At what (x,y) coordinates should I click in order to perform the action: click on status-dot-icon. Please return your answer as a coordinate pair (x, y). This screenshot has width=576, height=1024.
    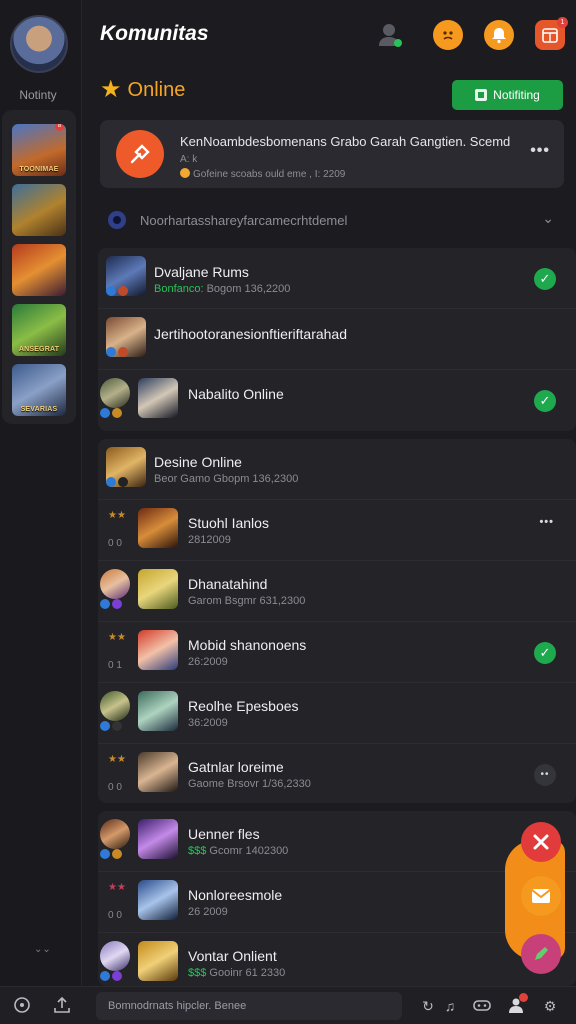
    Looking at the image, I should click on (185, 173).